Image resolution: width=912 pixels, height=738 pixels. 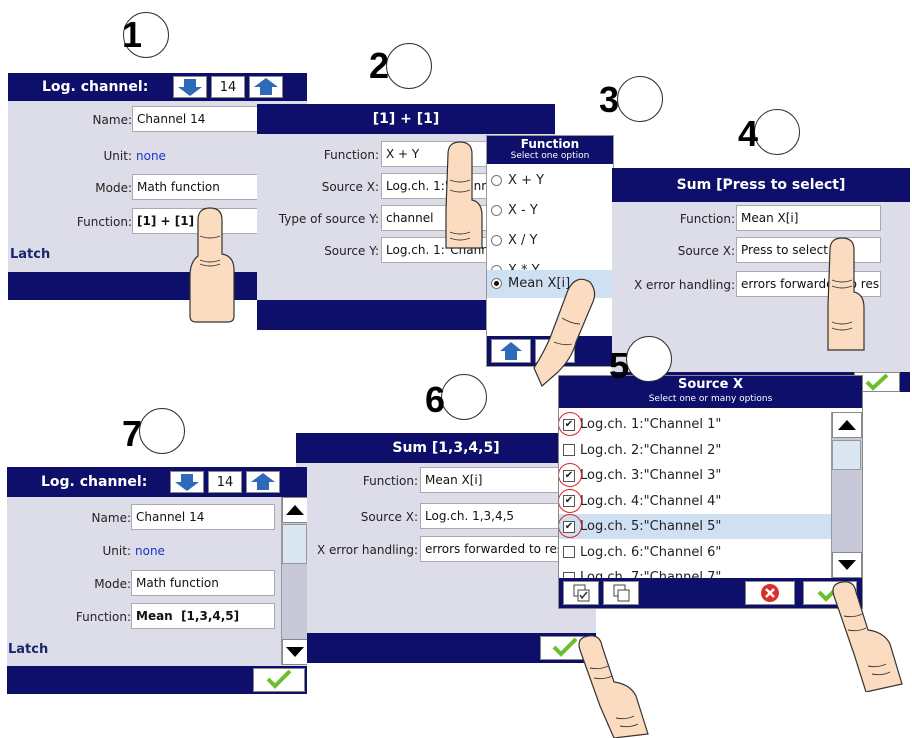 What do you see at coordinates (581, 593) in the screenshot?
I see `select-all-button` at bounding box center [581, 593].